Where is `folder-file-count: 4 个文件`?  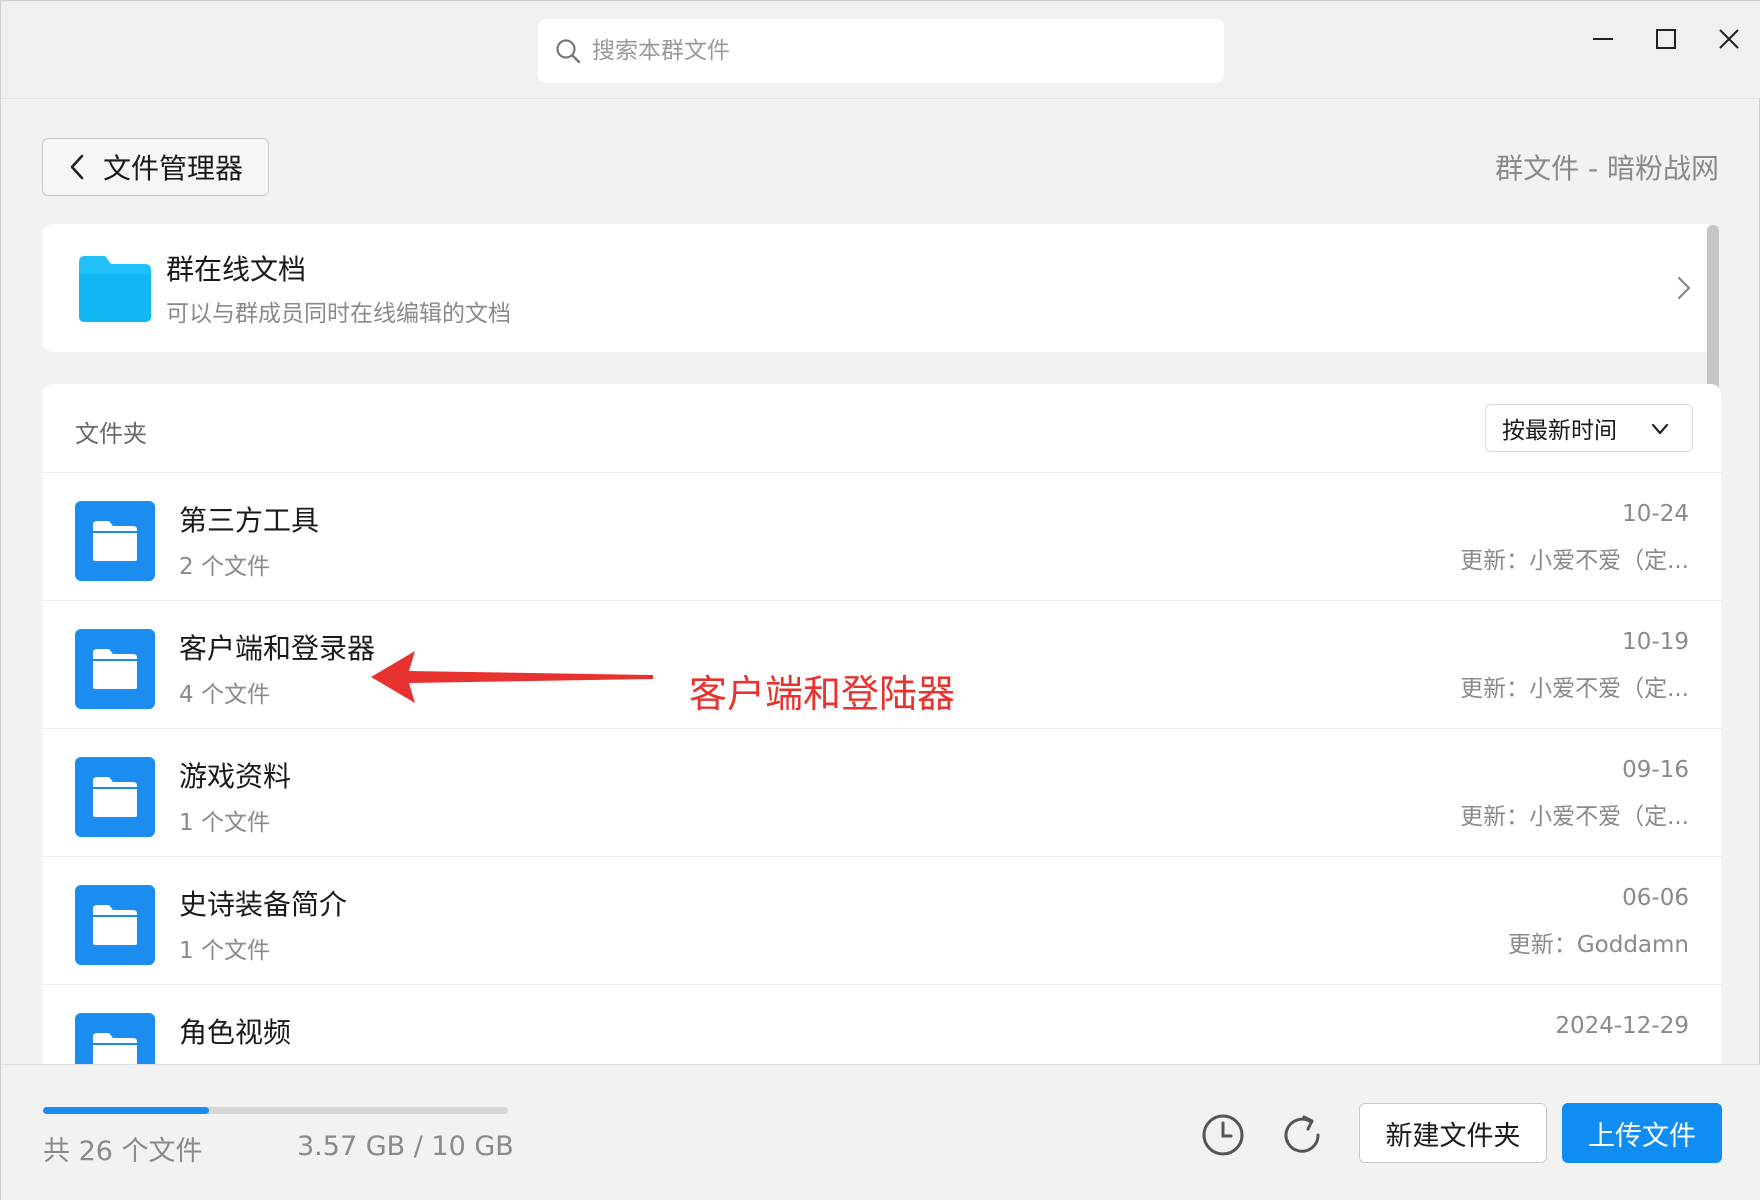 folder-file-count: 4 个文件 is located at coordinates (224, 695).